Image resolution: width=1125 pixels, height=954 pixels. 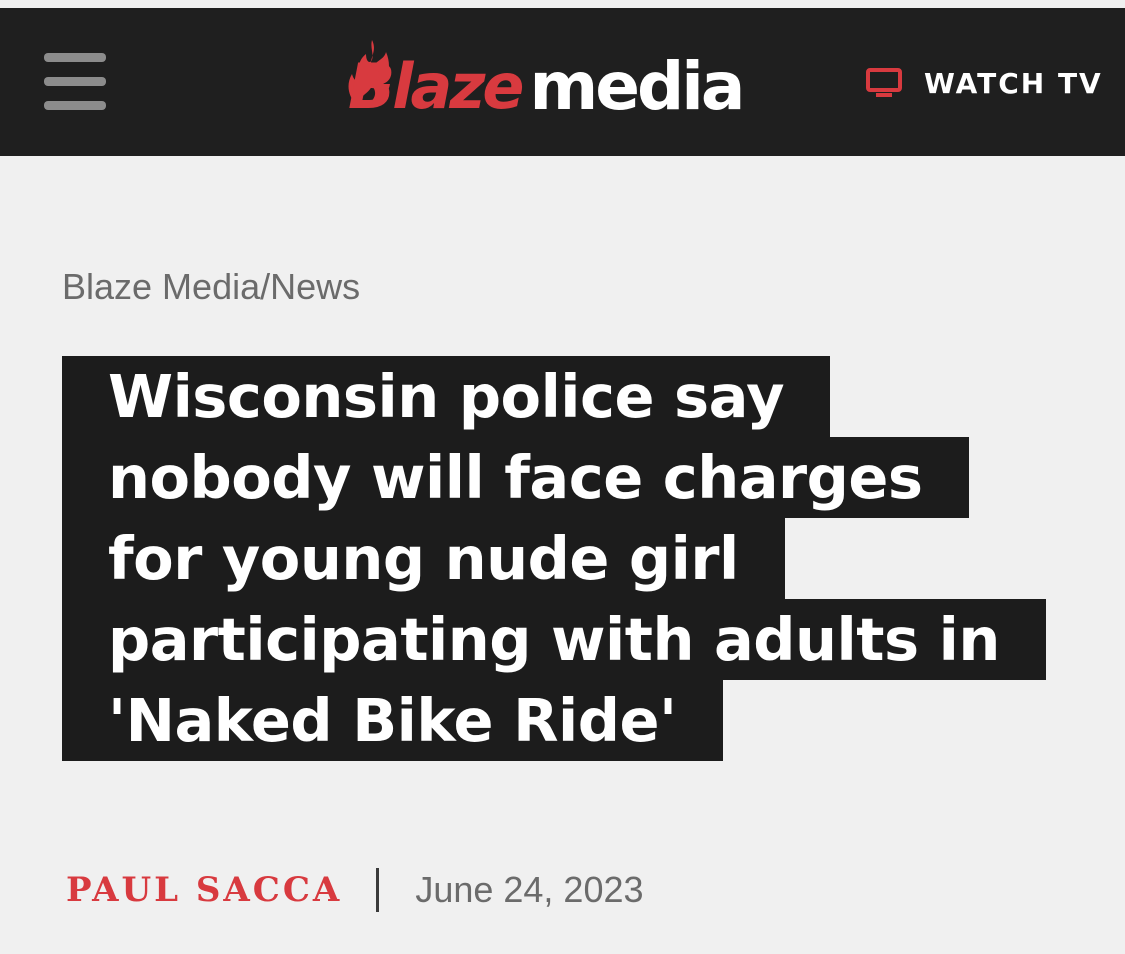 I want to click on blaze-media-logo: Blaze media, so click(x=541, y=83).